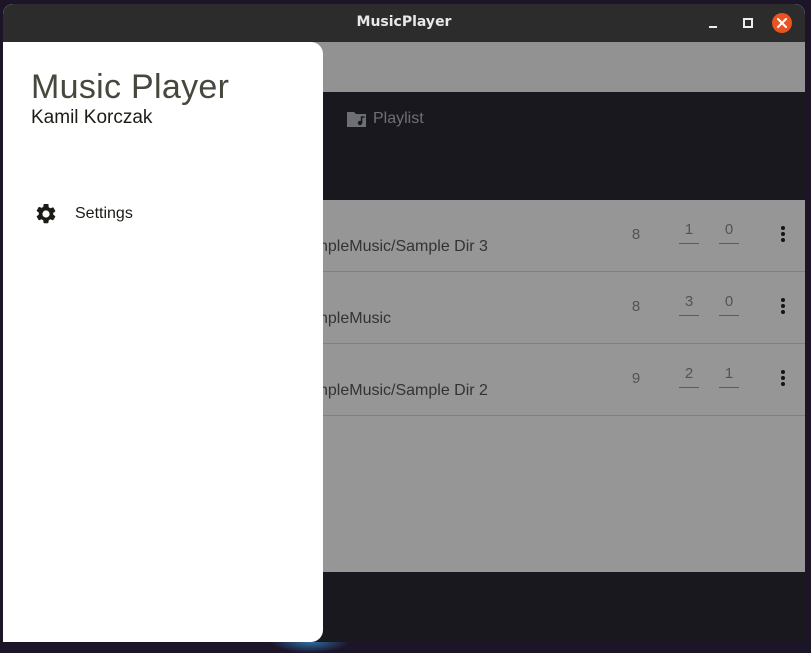  I want to click on gear-icon, so click(46, 213).